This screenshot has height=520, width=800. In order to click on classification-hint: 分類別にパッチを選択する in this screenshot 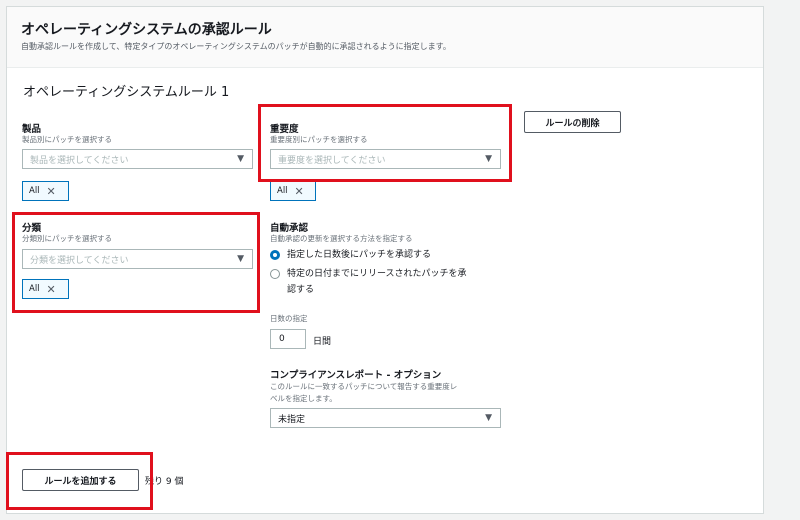, I will do `click(67, 238)`.